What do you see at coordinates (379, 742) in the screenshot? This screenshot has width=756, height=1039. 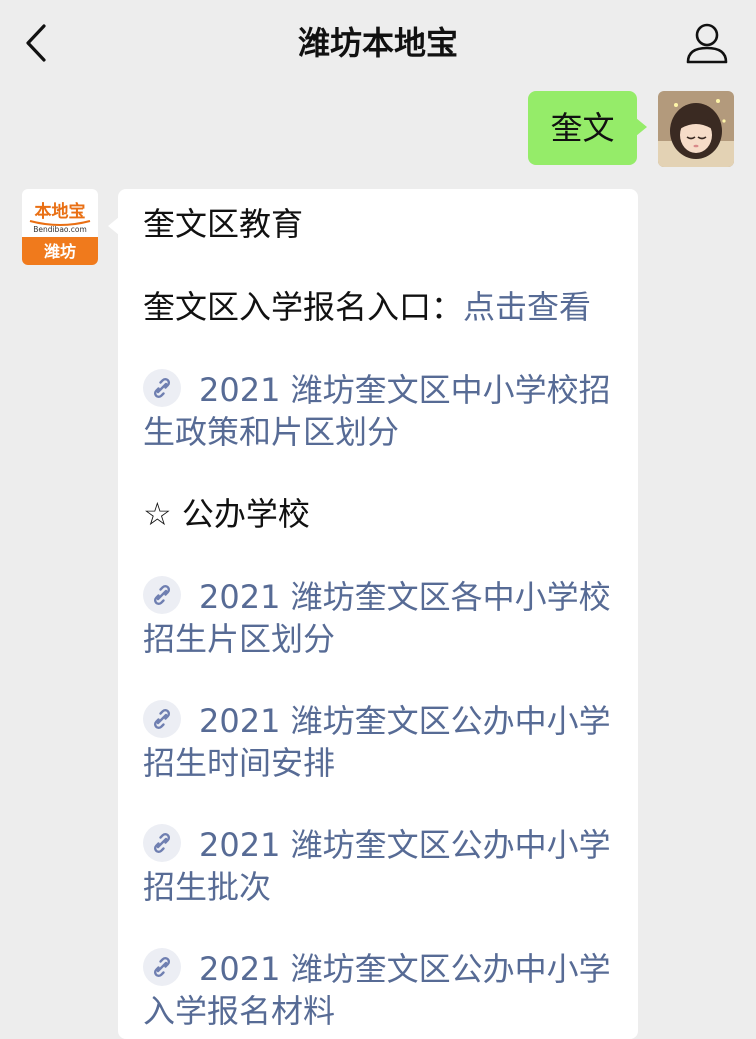 I see `article-link-3: 2021 潍坊奎文区公办中小学 招生时间安排` at bounding box center [379, 742].